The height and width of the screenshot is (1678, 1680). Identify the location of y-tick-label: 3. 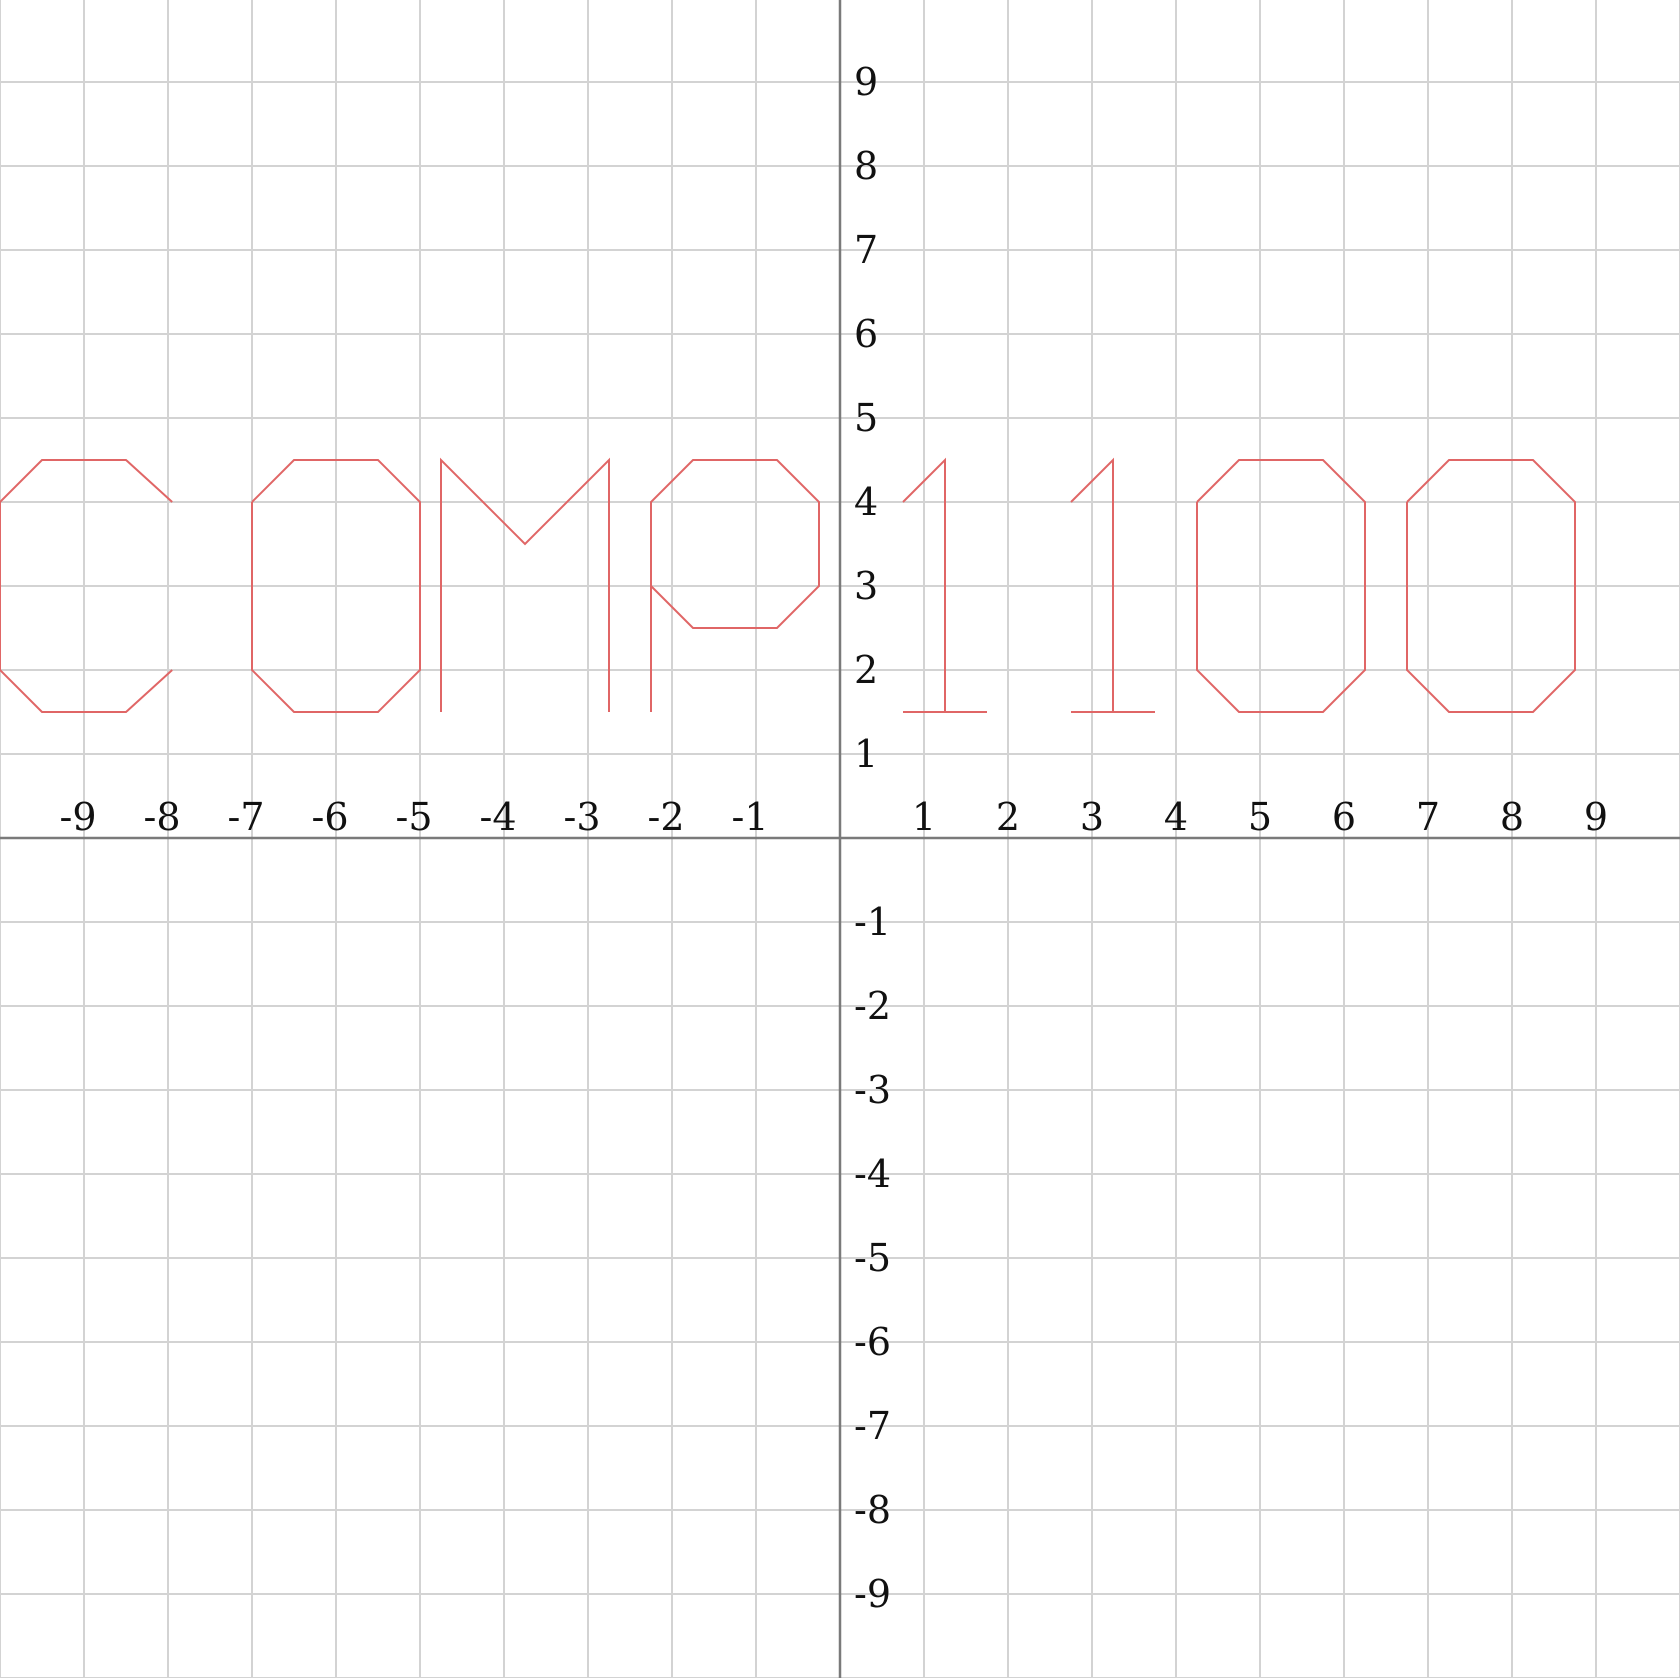
(866, 586).